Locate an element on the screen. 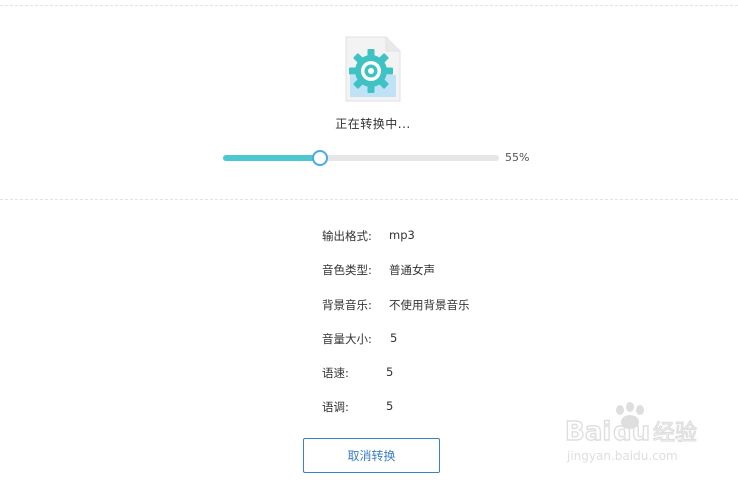 Image resolution: width=738 pixels, height=481 pixels. progress-fill is located at coordinates (272, 158).